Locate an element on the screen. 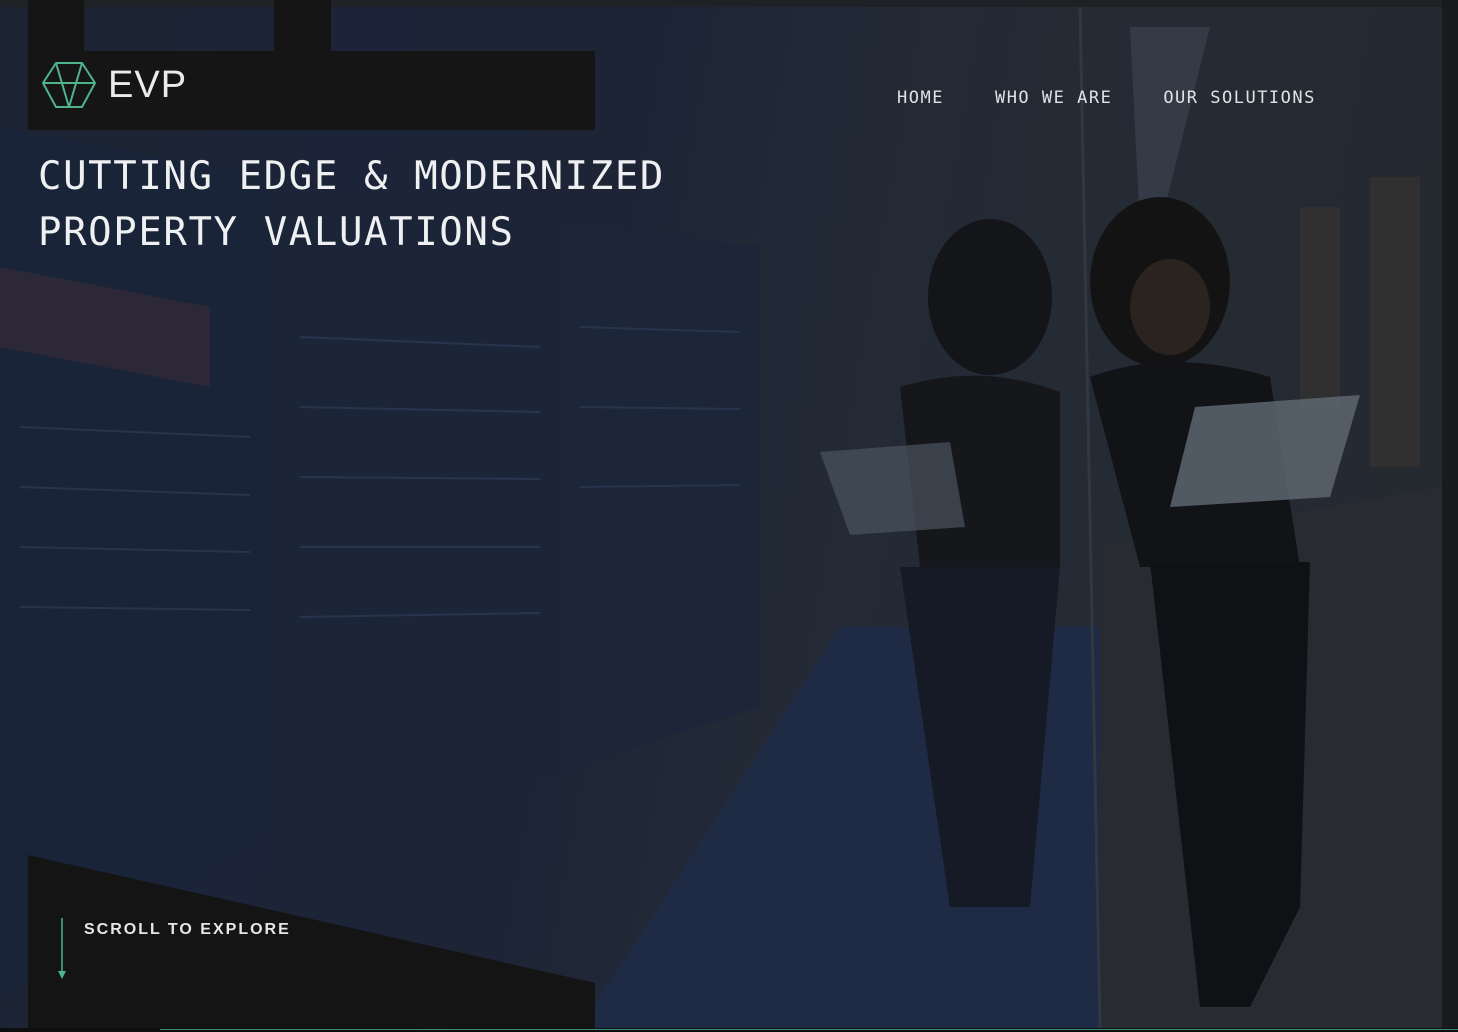 The width and height of the screenshot is (1458, 1032). bottom-accent-line is located at coordinates (809, 1029).